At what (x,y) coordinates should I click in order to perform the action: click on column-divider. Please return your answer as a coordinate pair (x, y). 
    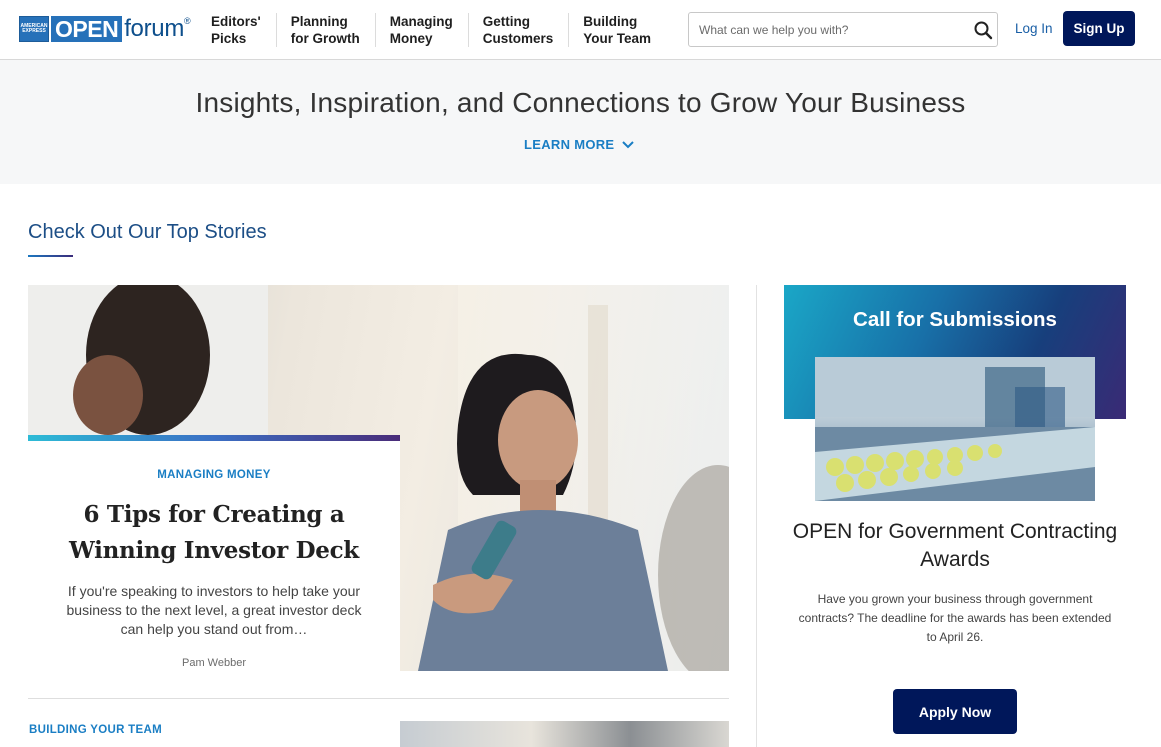
    Looking at the image, I should click on (756, 516).